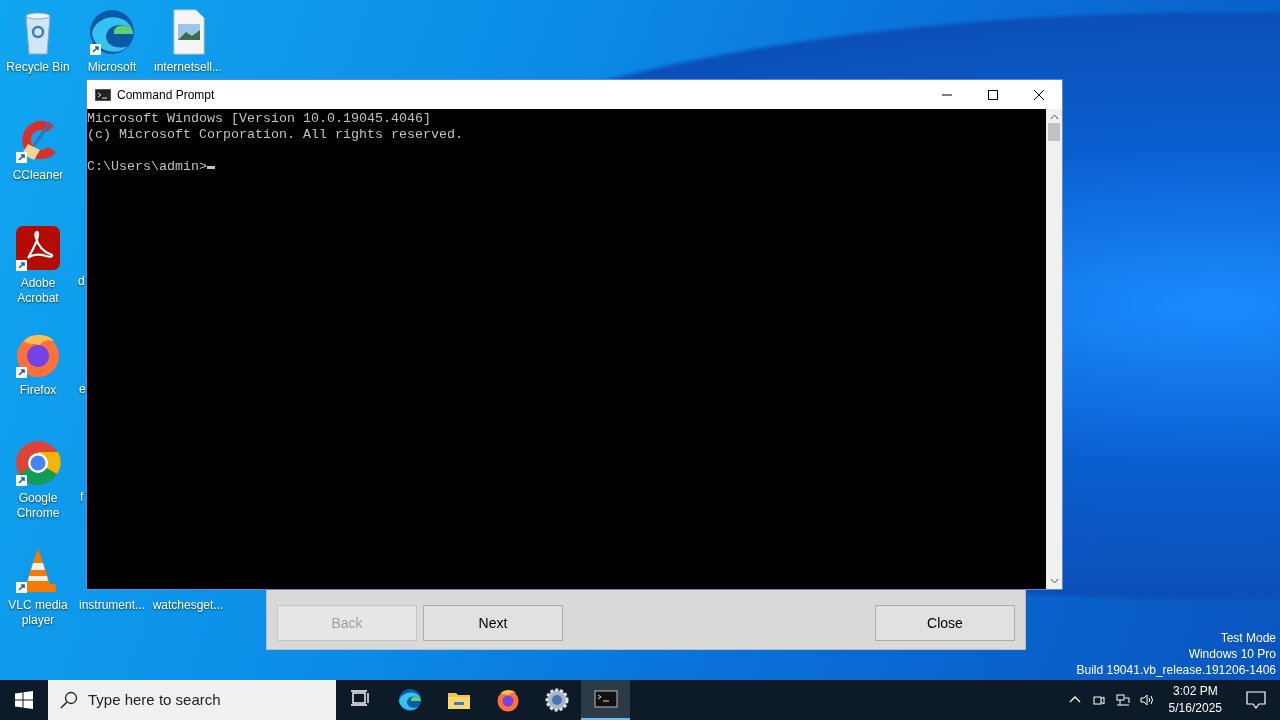 This screenshot has height=720, width=1280. I want to click on icon-label: d, so click(81, 281).